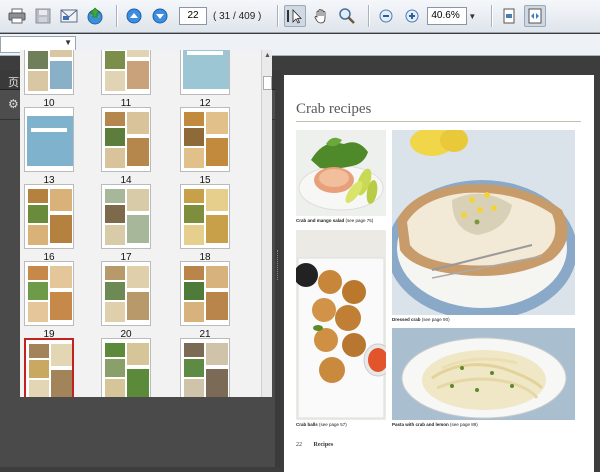  I want to click on scroll-thumb, so click(267, 83).